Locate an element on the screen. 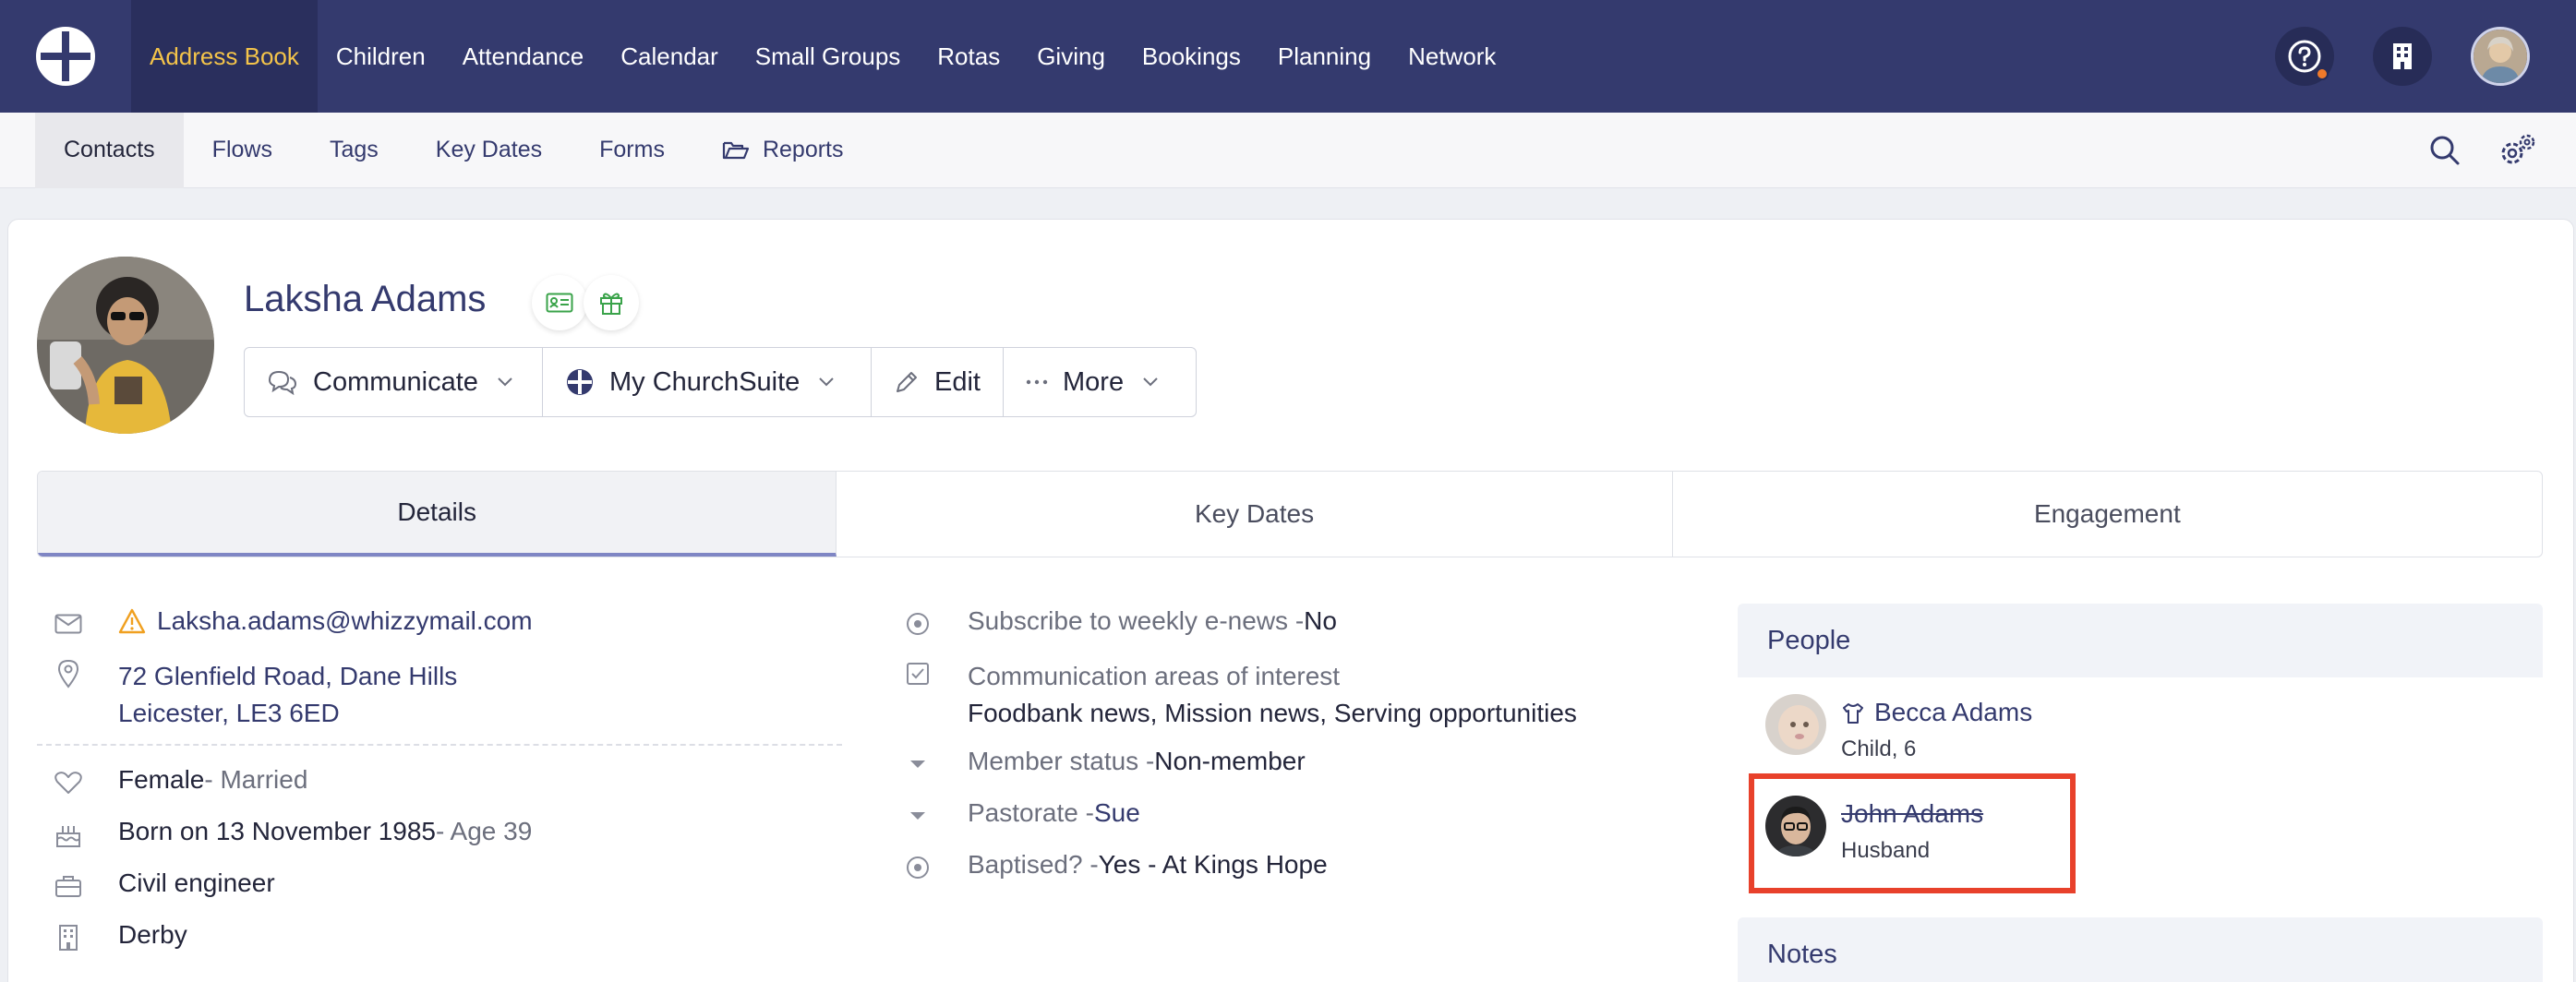 Image resolution: width=2576 pixels, height=982 pixels. more-dropdown: More is located at coordinates (1100, 382).